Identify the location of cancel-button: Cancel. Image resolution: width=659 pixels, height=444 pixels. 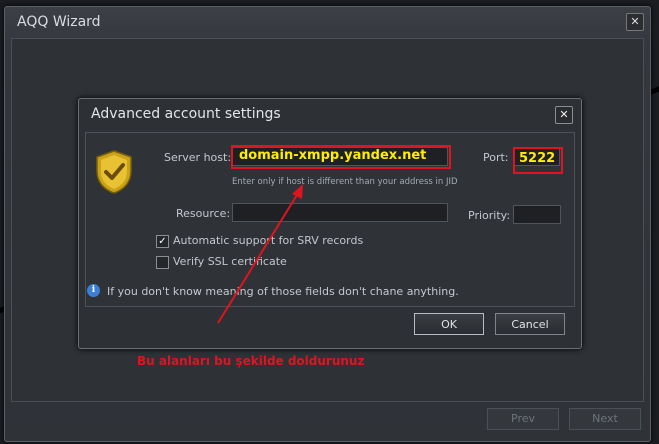
(530, 324).